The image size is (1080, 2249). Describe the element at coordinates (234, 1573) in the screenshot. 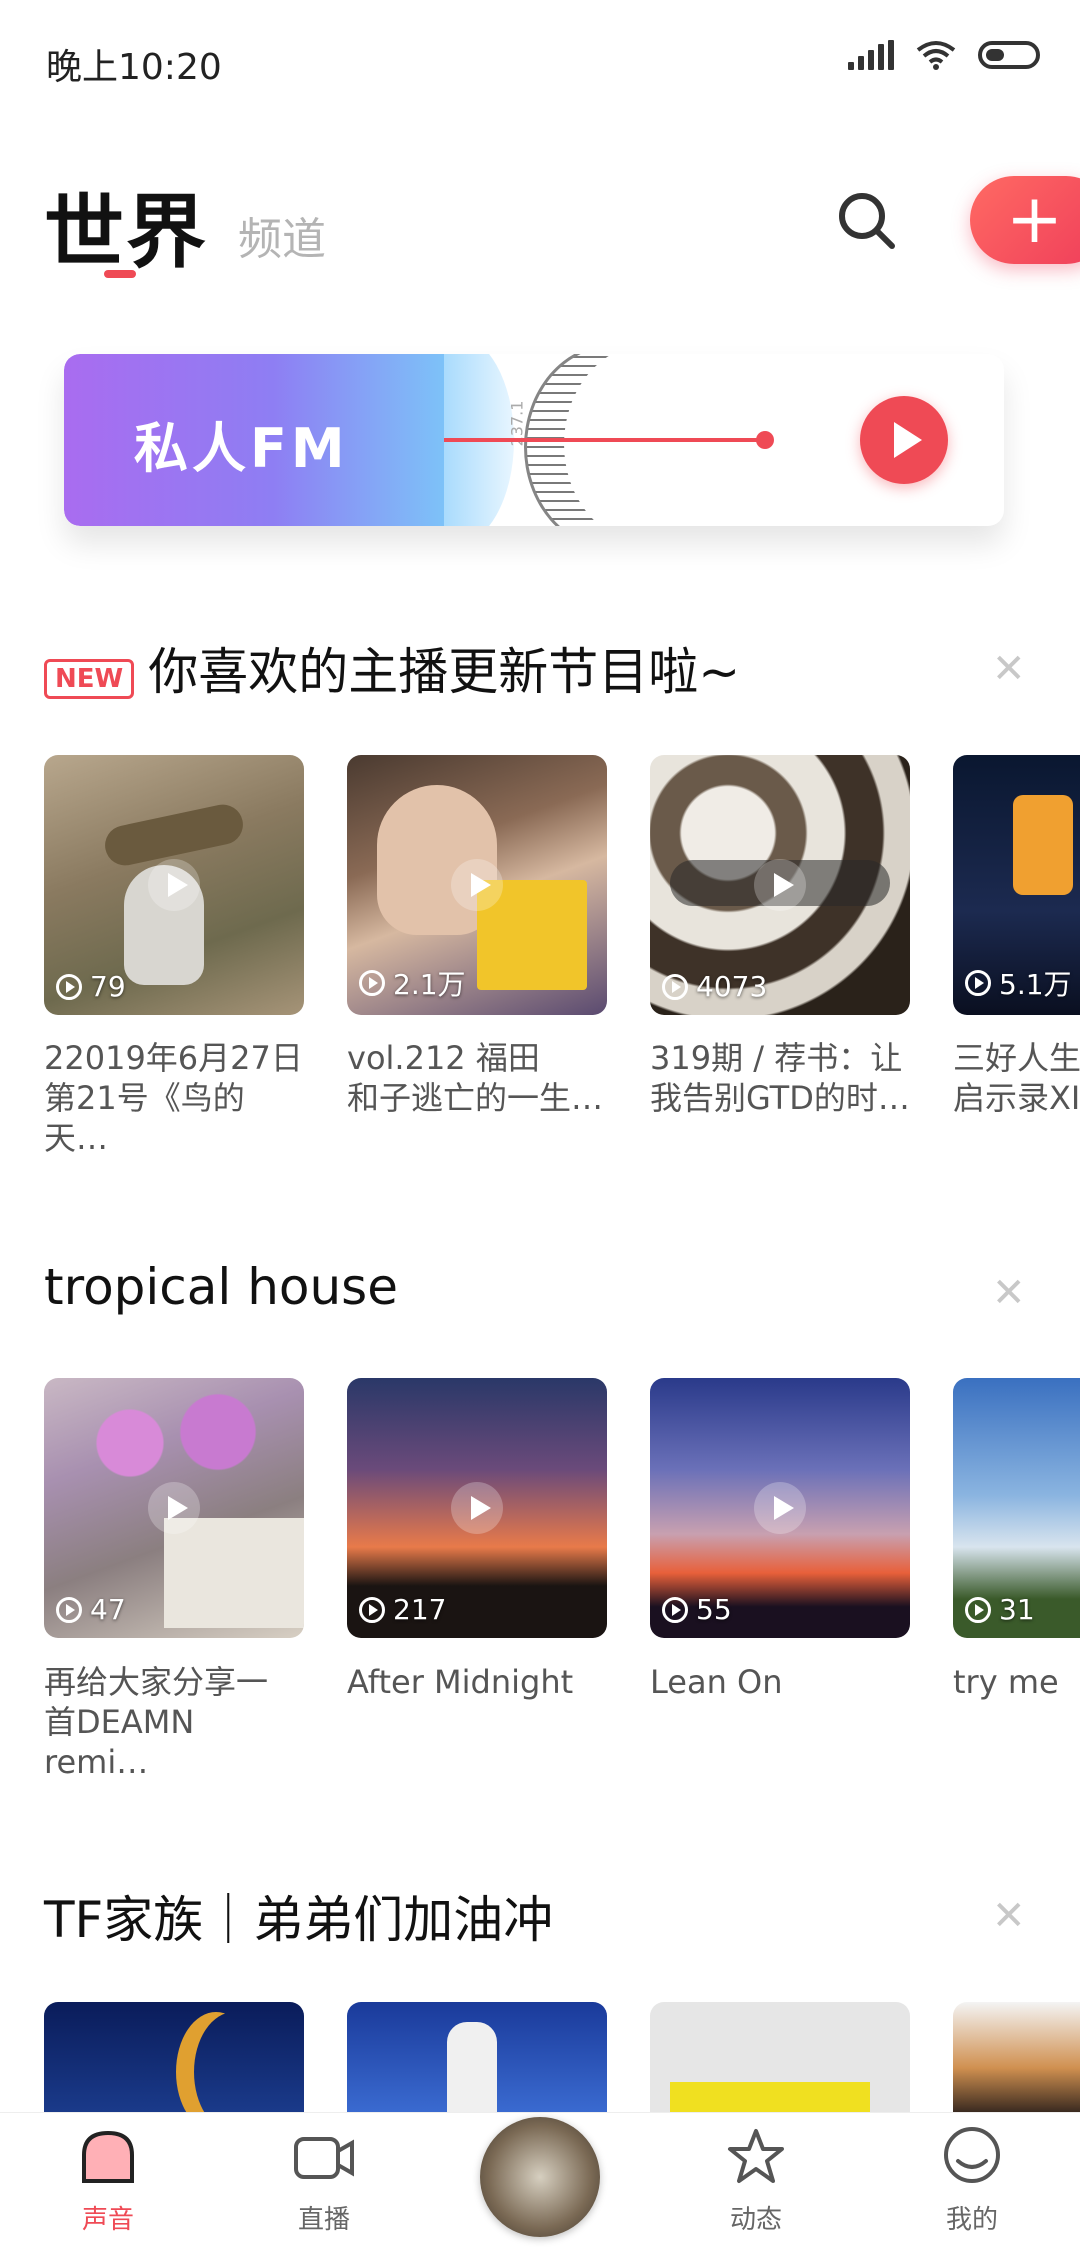

I see `thumb-book` at that location.